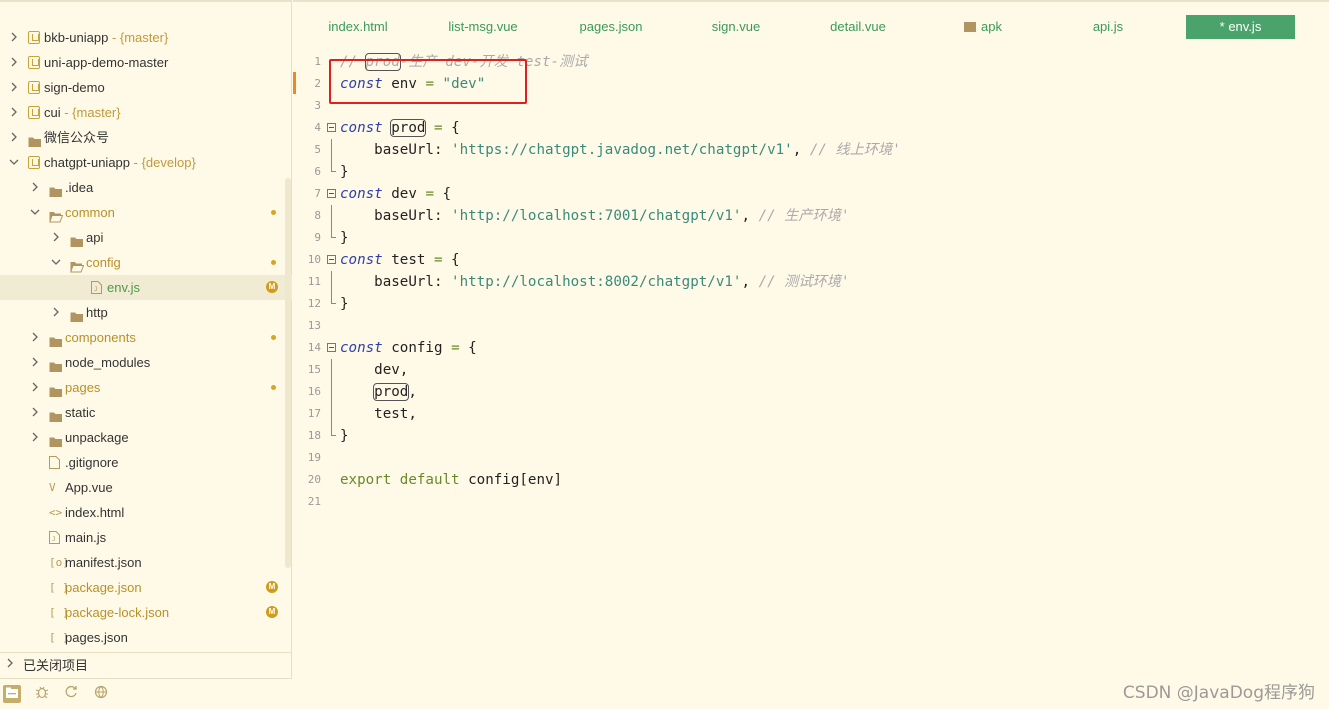 The height and width of the screenshot is (709, 1329). Describe the element at coordinates (830, 128) in the screenshot. I see `code-line: const prod = {` at that location.